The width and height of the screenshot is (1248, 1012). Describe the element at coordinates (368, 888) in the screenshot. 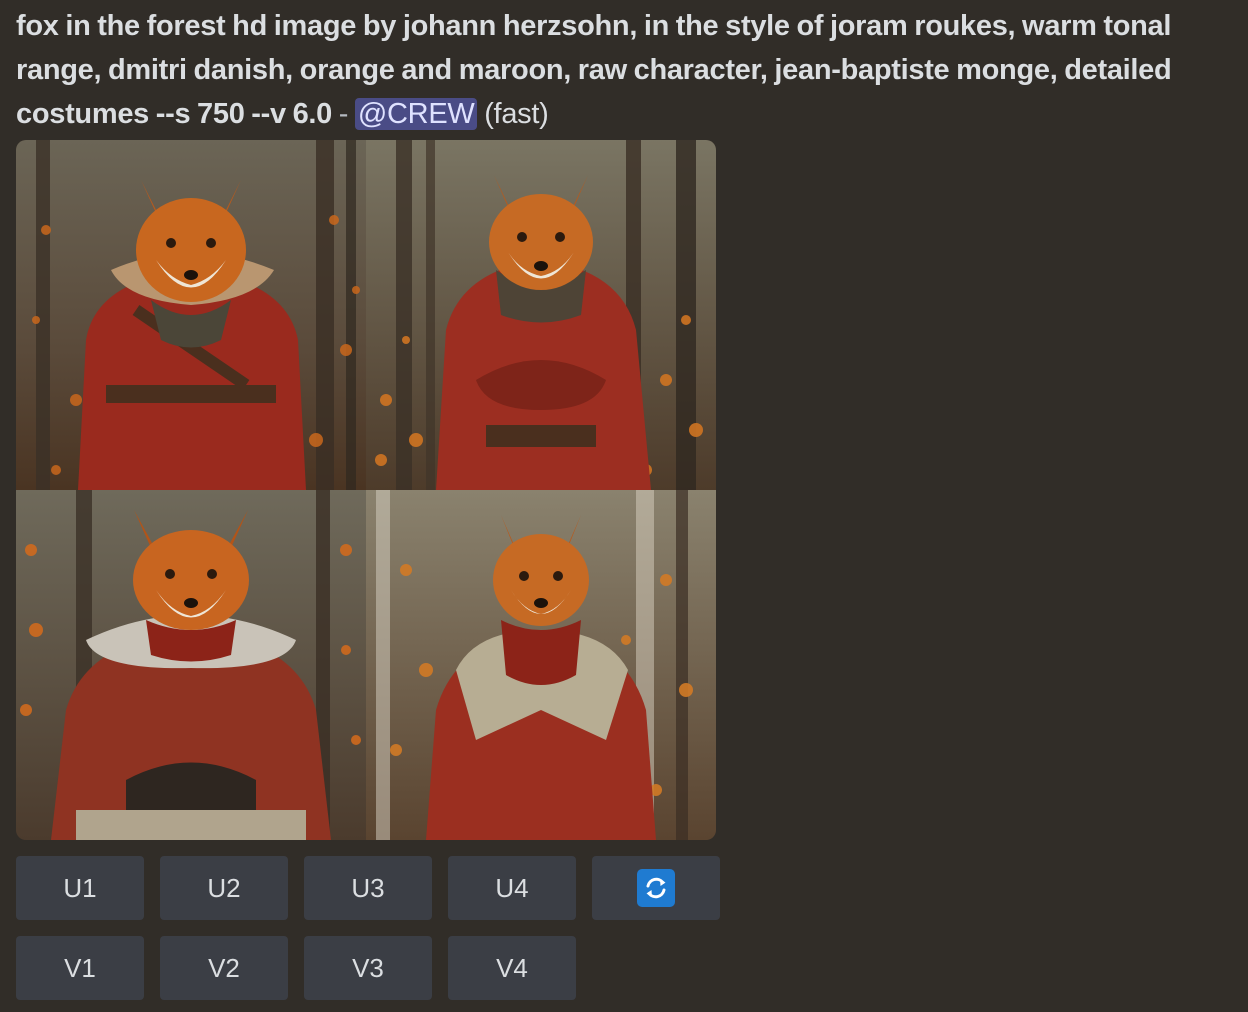

I see `upscale-button-3: U3` at that location.